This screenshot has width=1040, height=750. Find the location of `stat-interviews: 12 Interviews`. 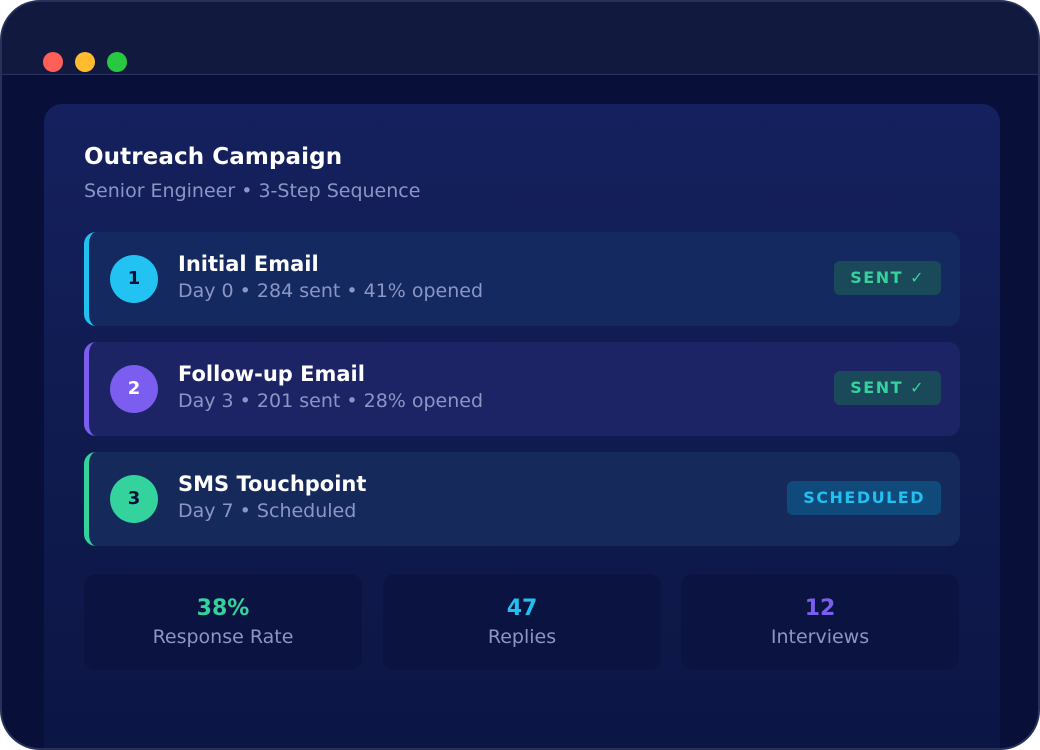

stat-interviews: 12 Interviews is located at coordinates (820, 622).